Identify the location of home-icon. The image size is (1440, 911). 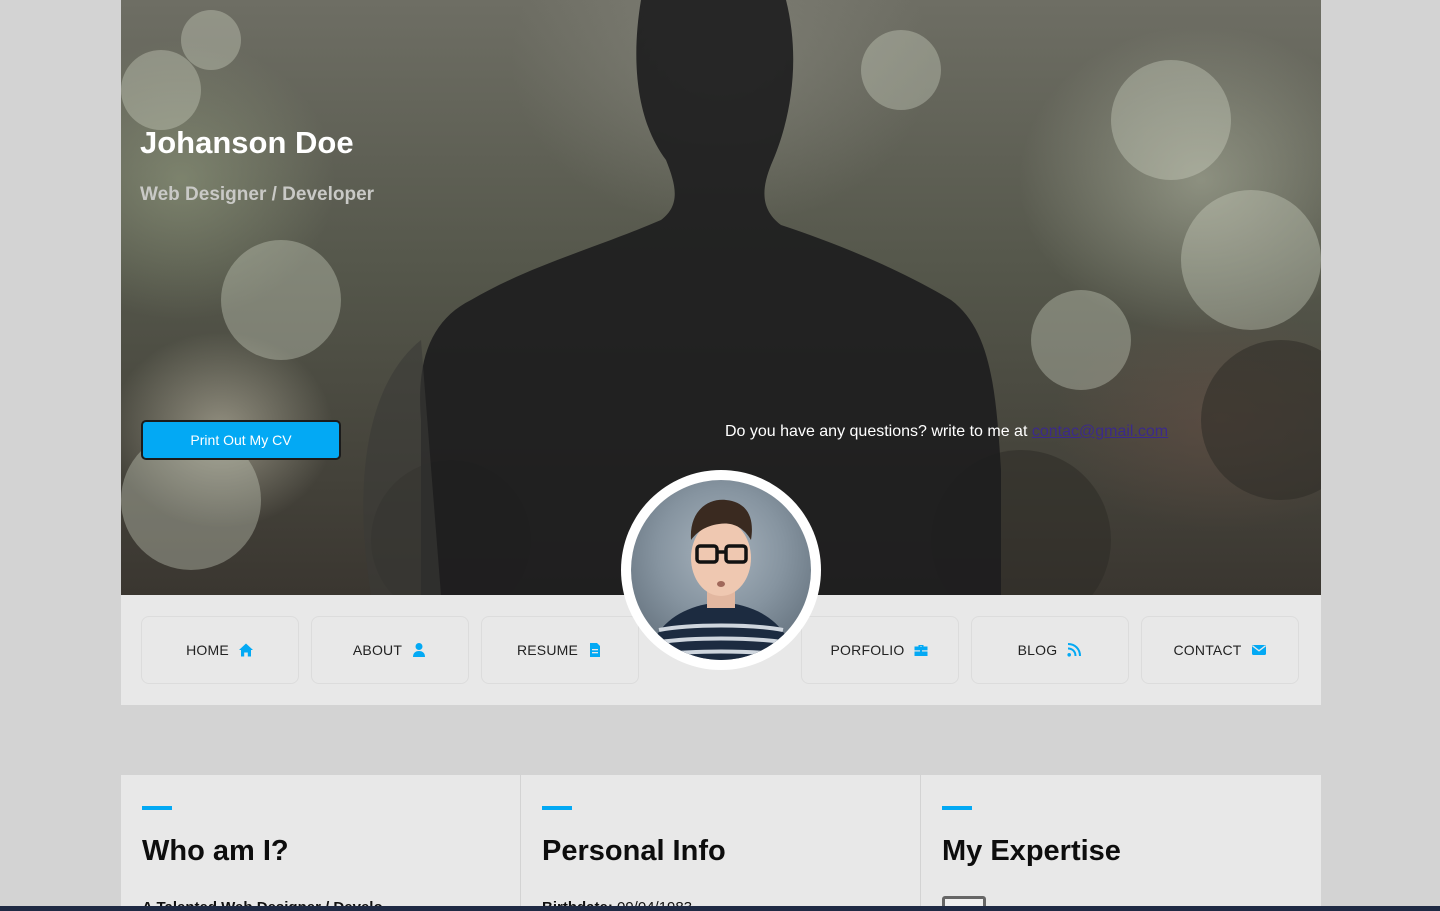
(245, 650).